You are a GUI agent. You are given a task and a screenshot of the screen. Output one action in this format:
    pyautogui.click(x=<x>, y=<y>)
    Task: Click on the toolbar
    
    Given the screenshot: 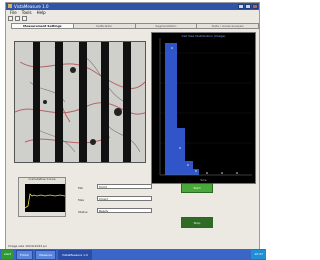 What is the action you would take?
    pyautogui.click(x=17, y=19)
    